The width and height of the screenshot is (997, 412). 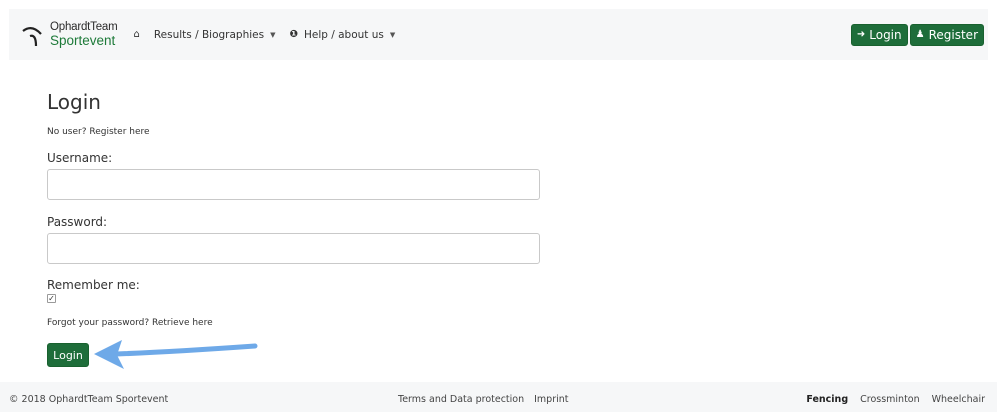 I want to click on nav-help-about: ❶ Help / about us ▼, so click(x=343, y=35).